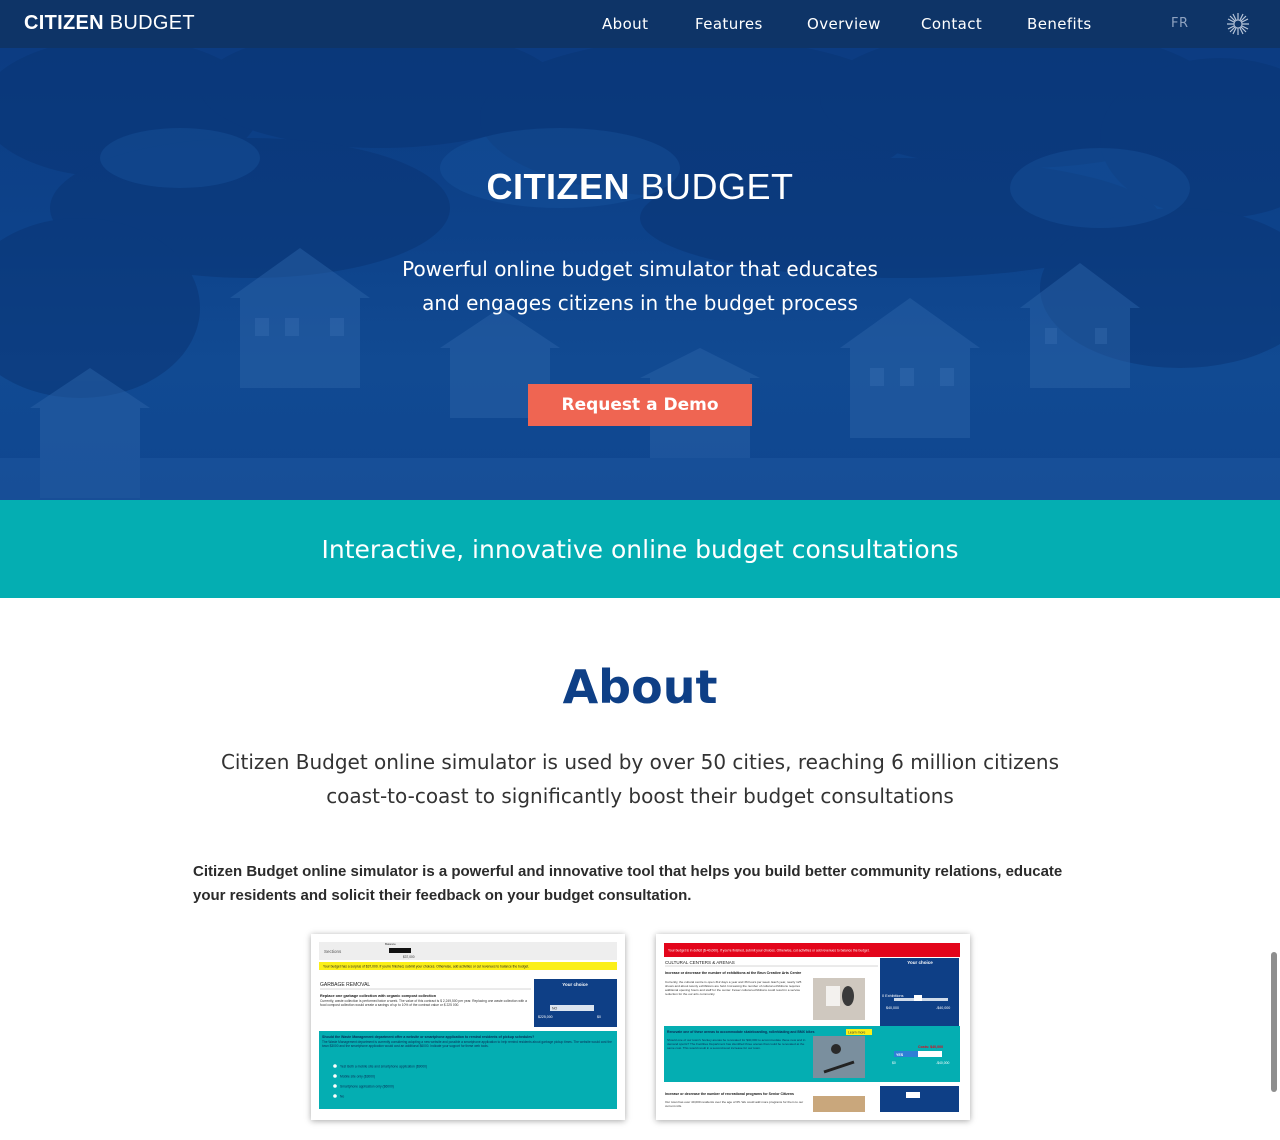  Describe the element at coordinates (893, 996) in the screenshot. I see `shot2-exhibitions-label: 0 Exhibitions` at that location.